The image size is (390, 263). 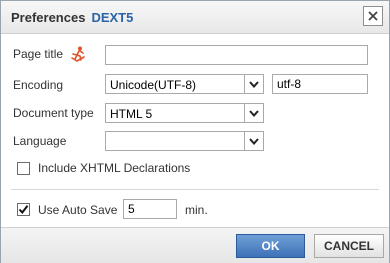 I want to click on autosave-label: Use Auto Save, so click(x=78, y=210).